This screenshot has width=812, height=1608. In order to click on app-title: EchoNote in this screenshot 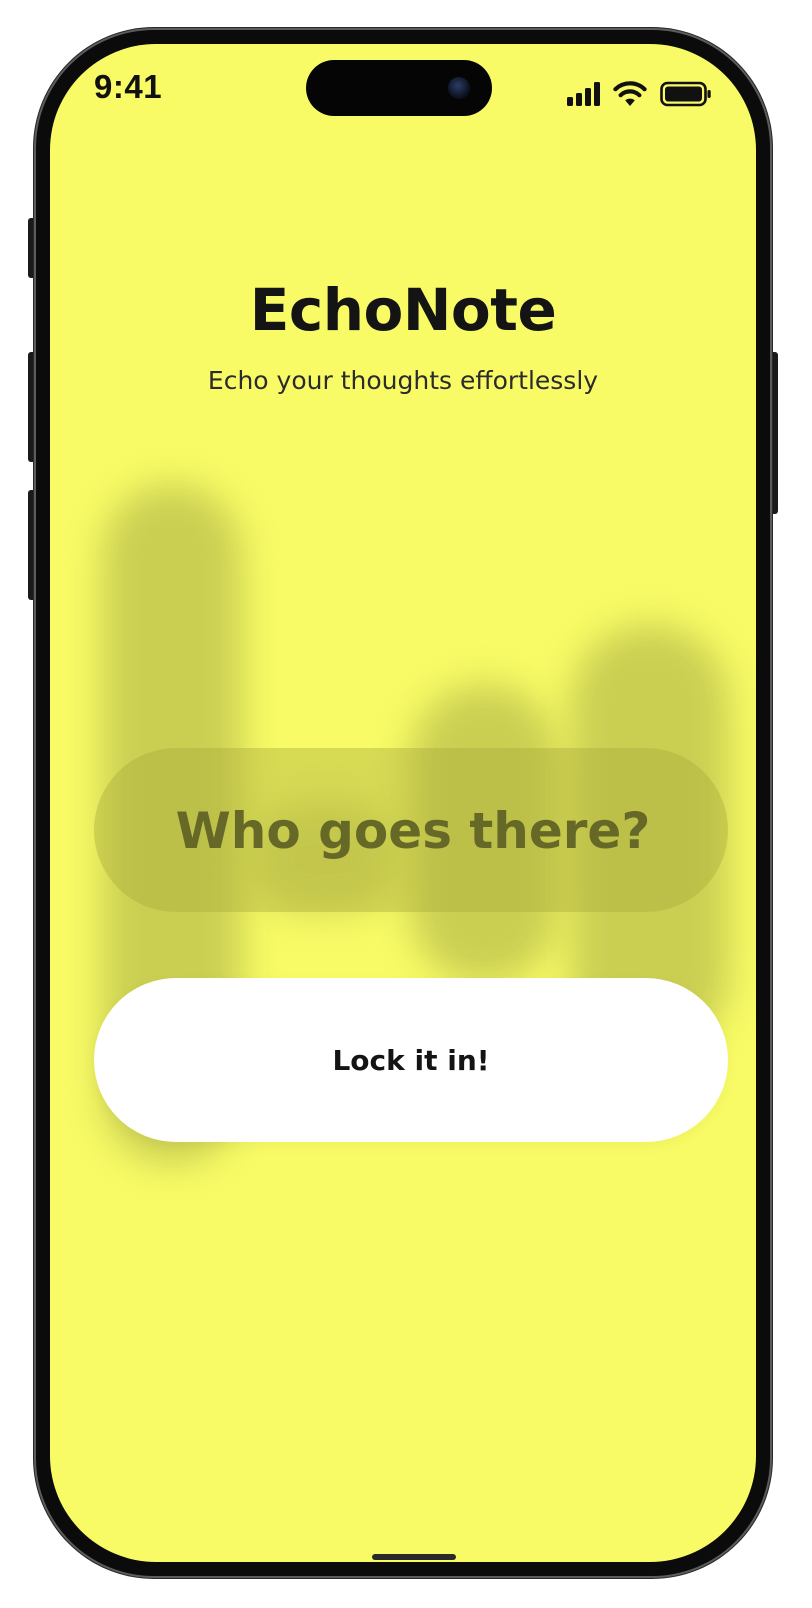, I will do `click(403, 310)`.